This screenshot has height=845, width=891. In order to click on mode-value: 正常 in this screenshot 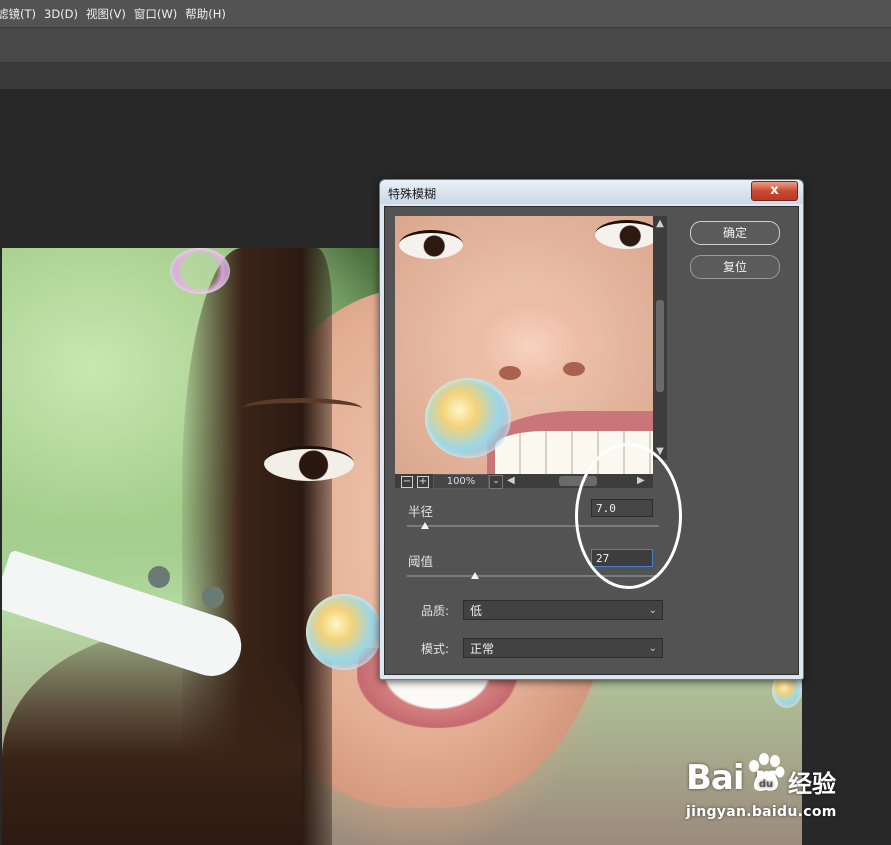, I will do `click(482, 649)`.